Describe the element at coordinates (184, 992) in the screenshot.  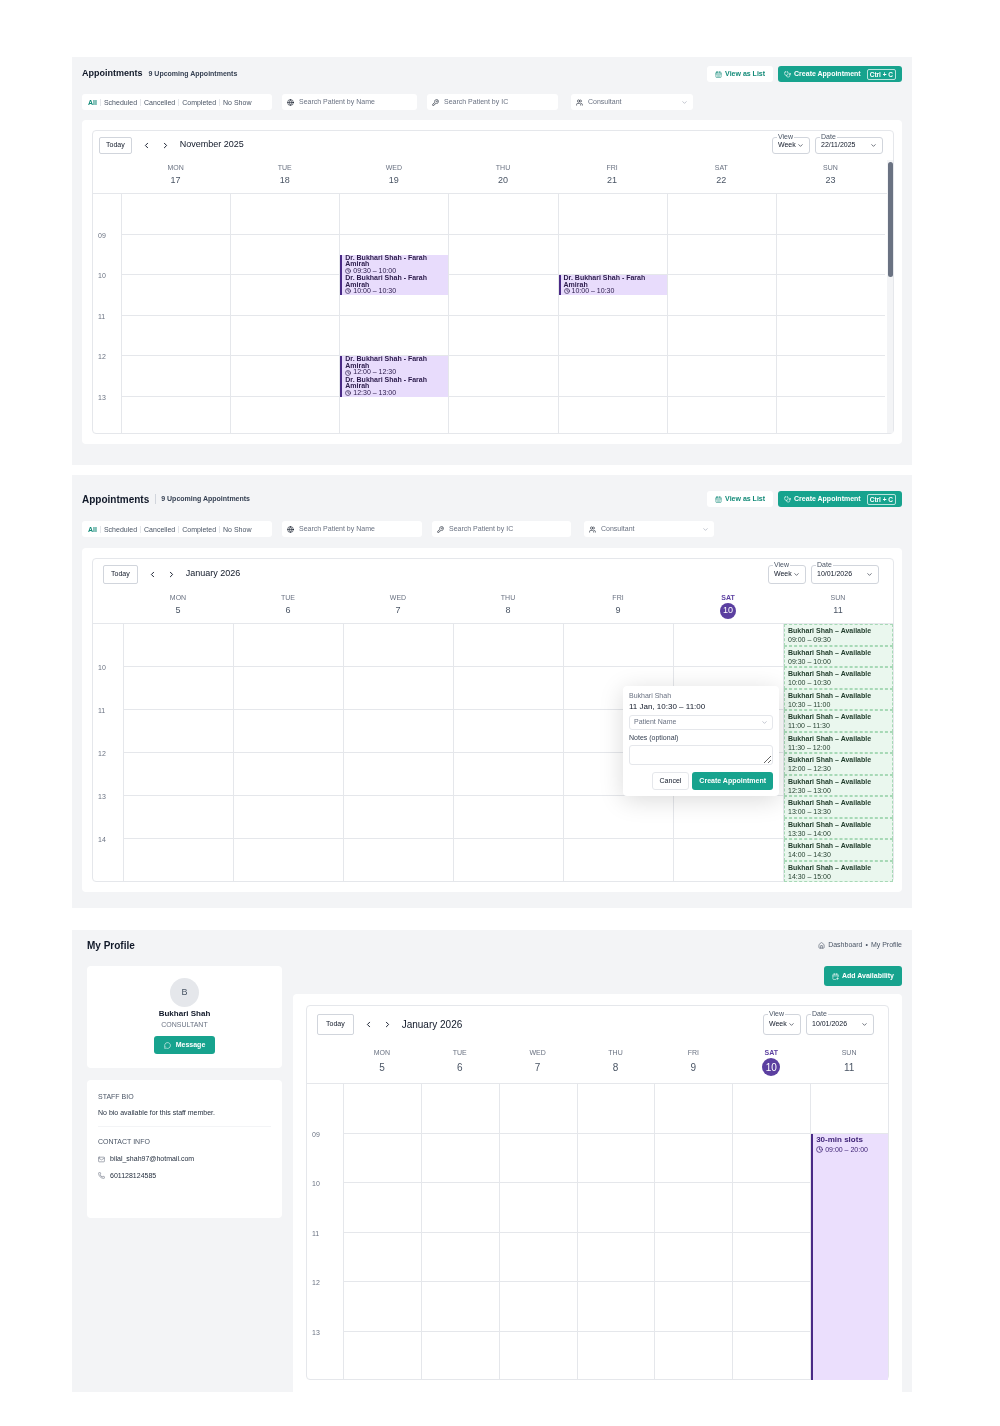
I see `avatar: B` at that location.